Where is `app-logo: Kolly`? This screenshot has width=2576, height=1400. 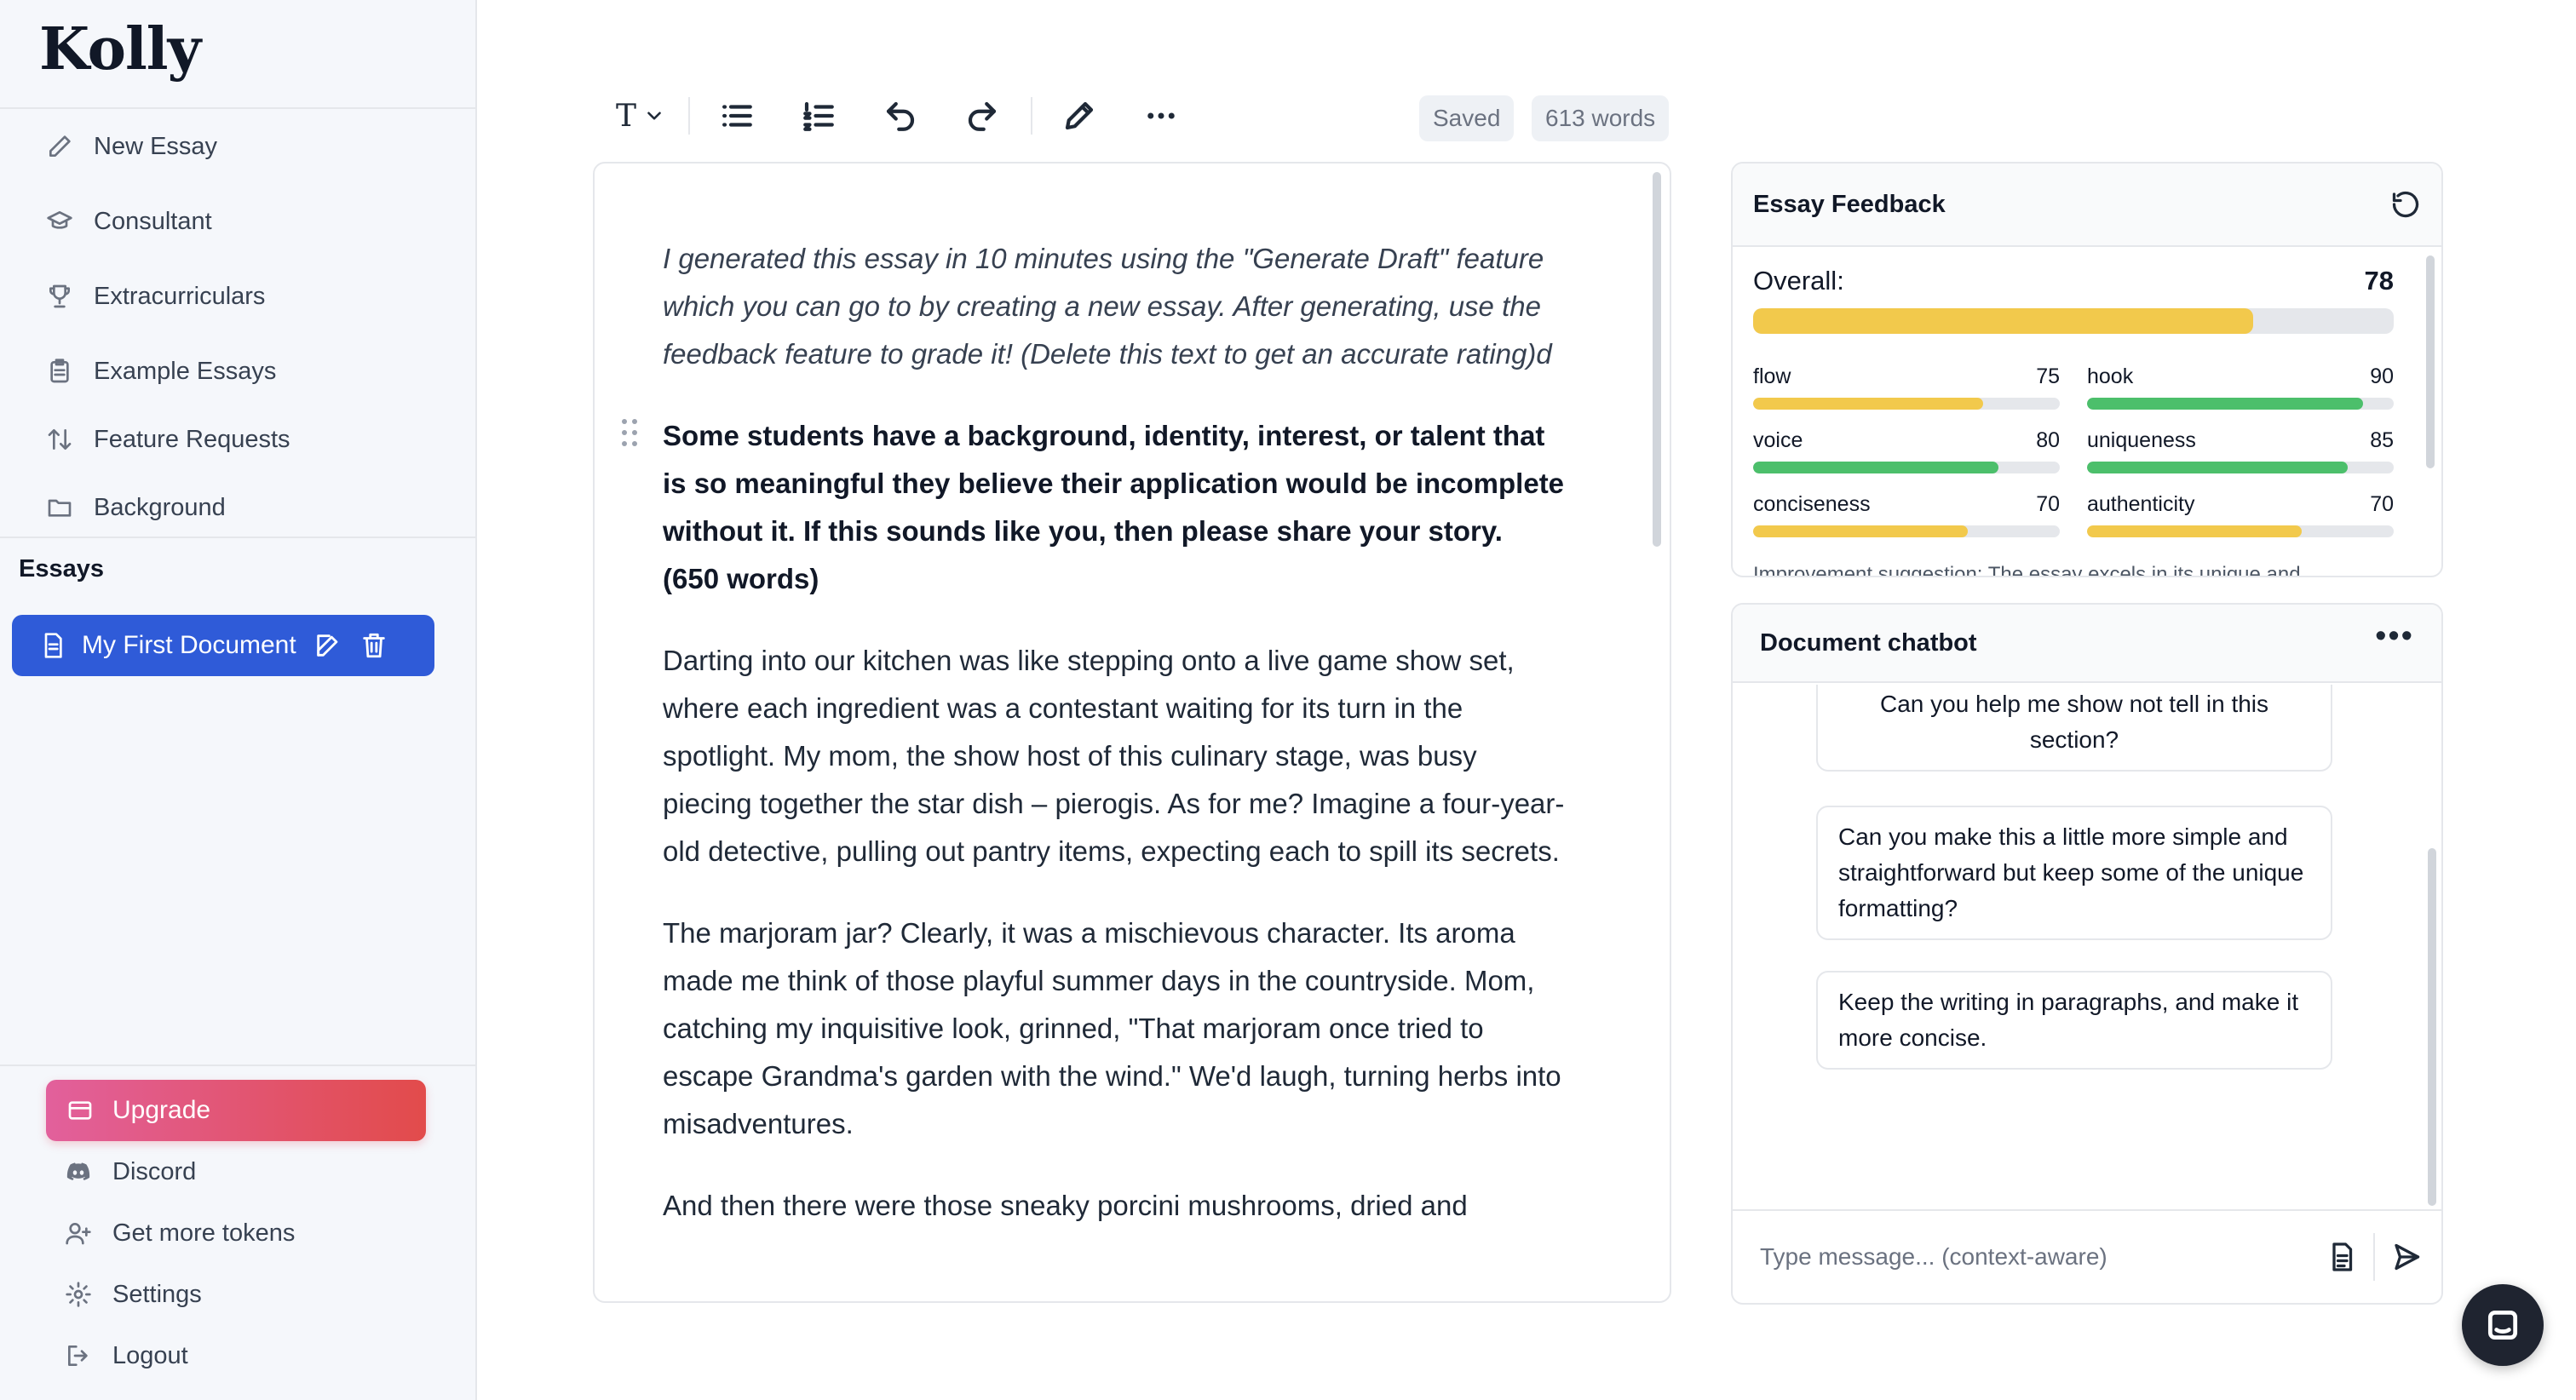 app-logo: Kolly is located at coordinates (120, 49).